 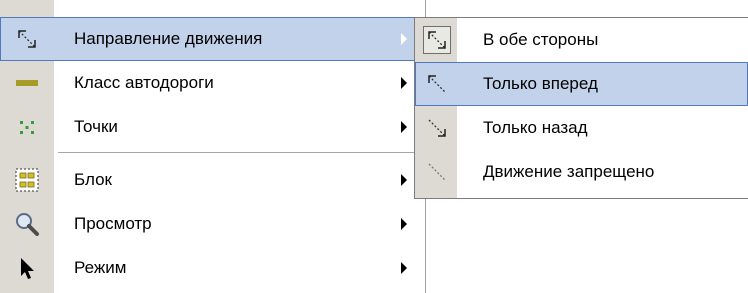 What do you see at coordinates (540, 83) in the screenshot?
I see `submenu-item-label: Только вперед` at bounding box center [540, 83].